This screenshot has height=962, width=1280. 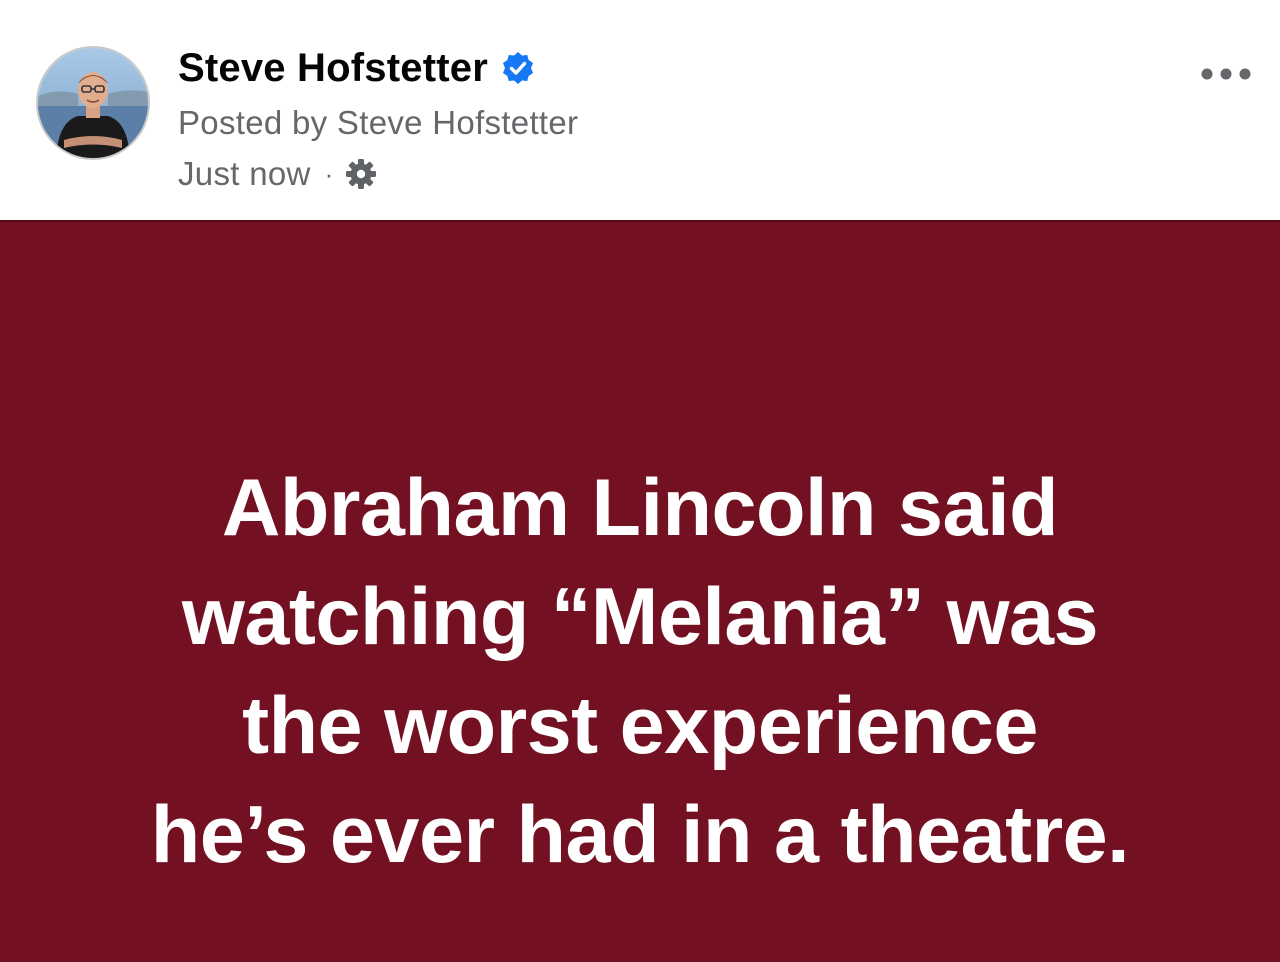 I want to click on author-row: Steve Hofstetter, so click(x=357, y=68).